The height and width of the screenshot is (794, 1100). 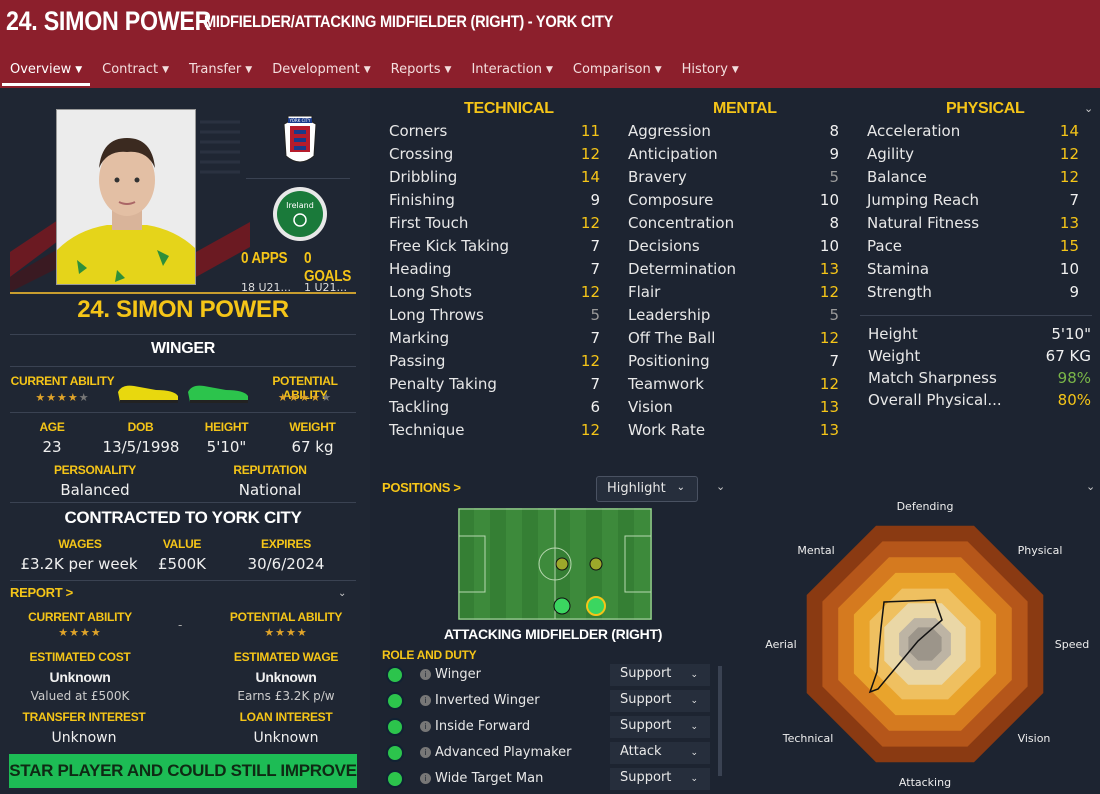 I want to click on physical-stat-value: 98%, so click(x=1074, y=378).